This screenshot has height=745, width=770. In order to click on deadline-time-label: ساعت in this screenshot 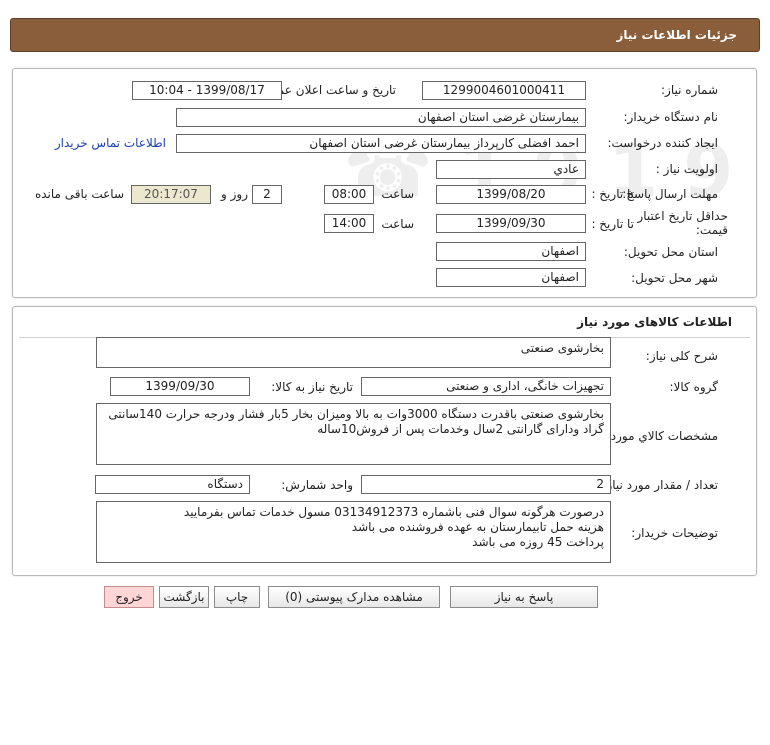, I will do `click(397, 194)`.